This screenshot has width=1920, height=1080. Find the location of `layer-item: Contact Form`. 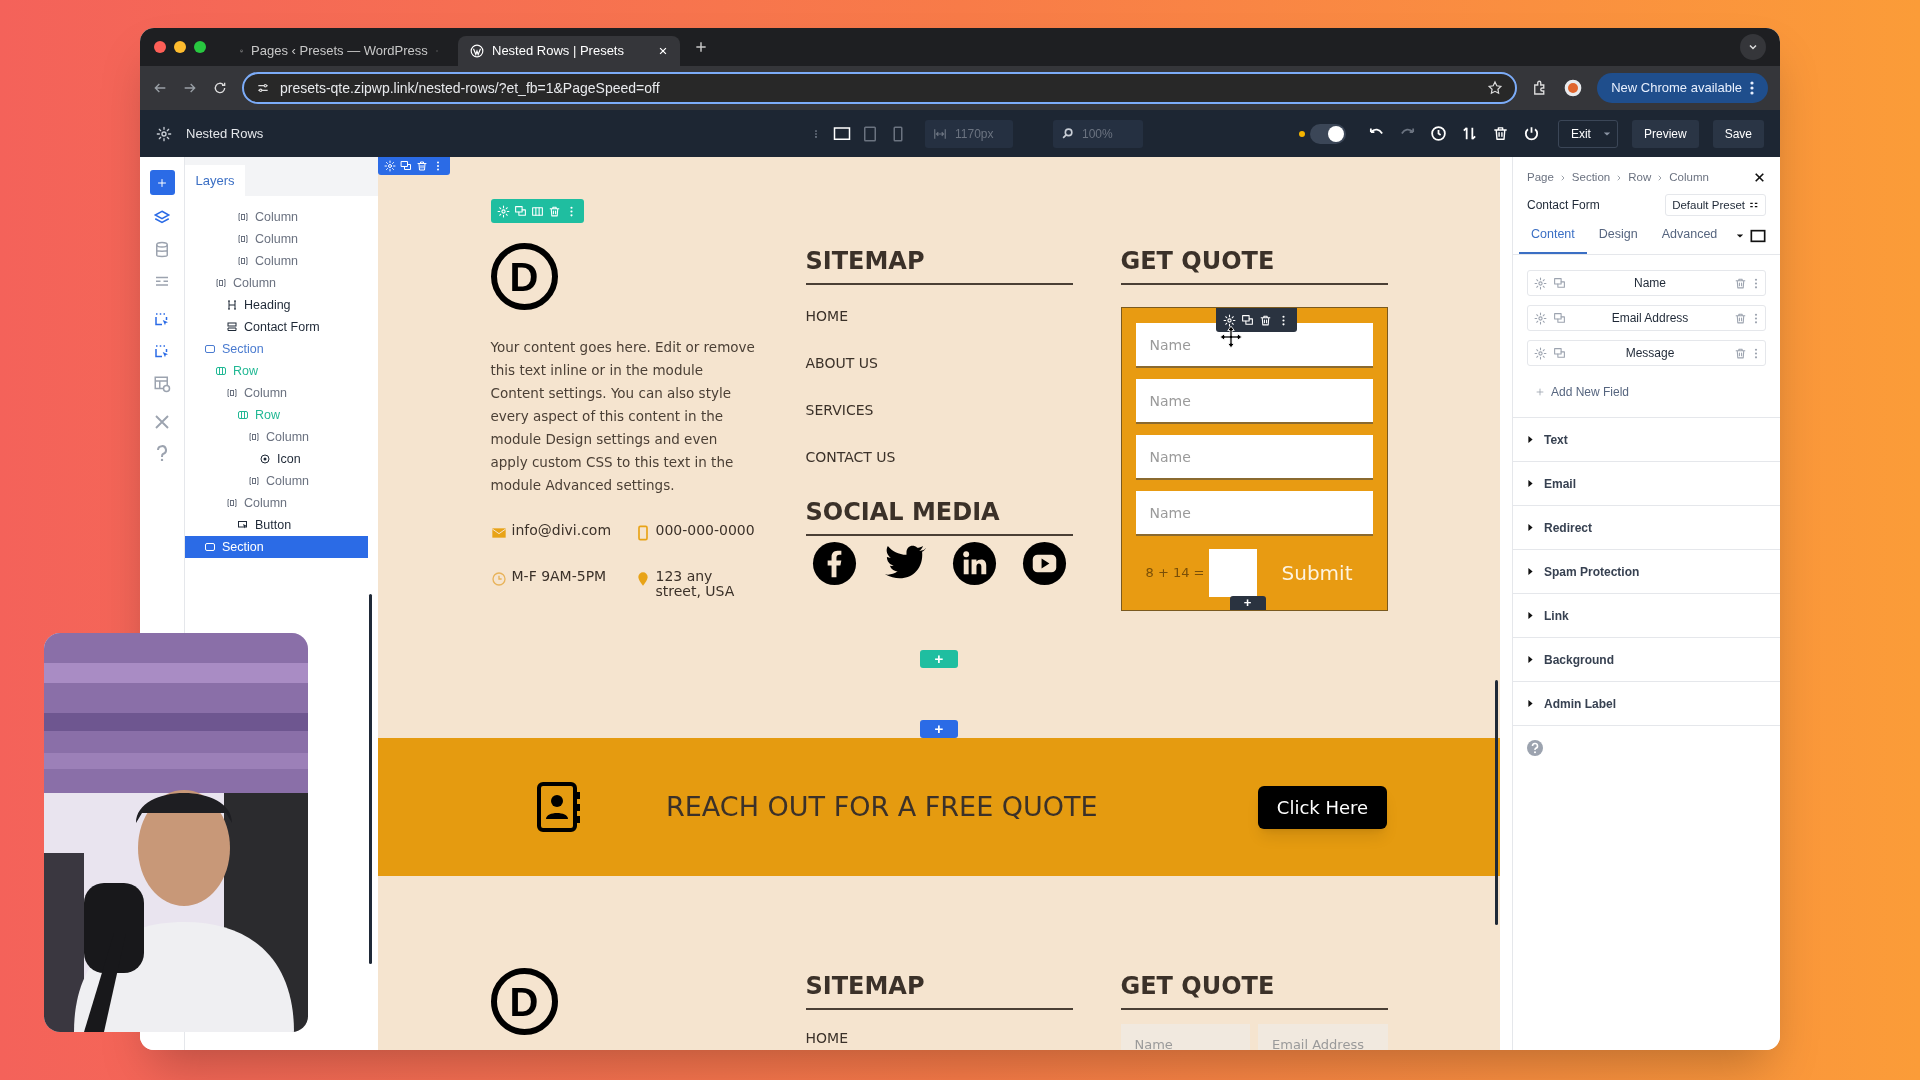

layer-item: Contact Form is located at coordinates (276, 327).